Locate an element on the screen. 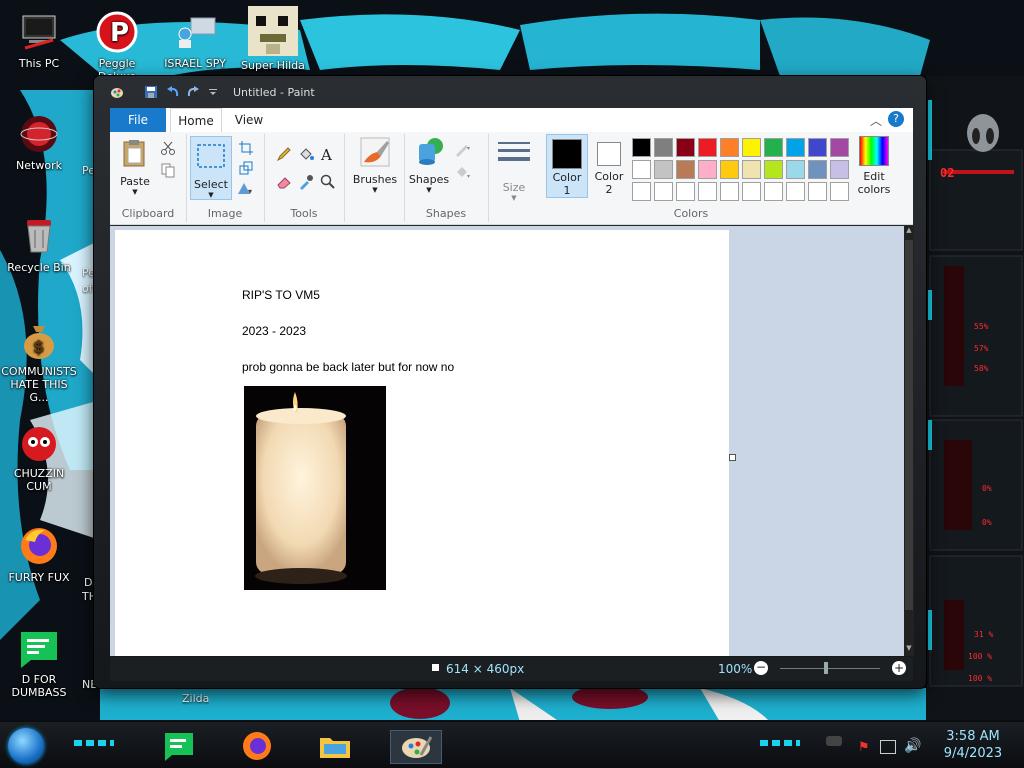  clipboard-group-label: Clipboard is located at coordinates (148, 213).